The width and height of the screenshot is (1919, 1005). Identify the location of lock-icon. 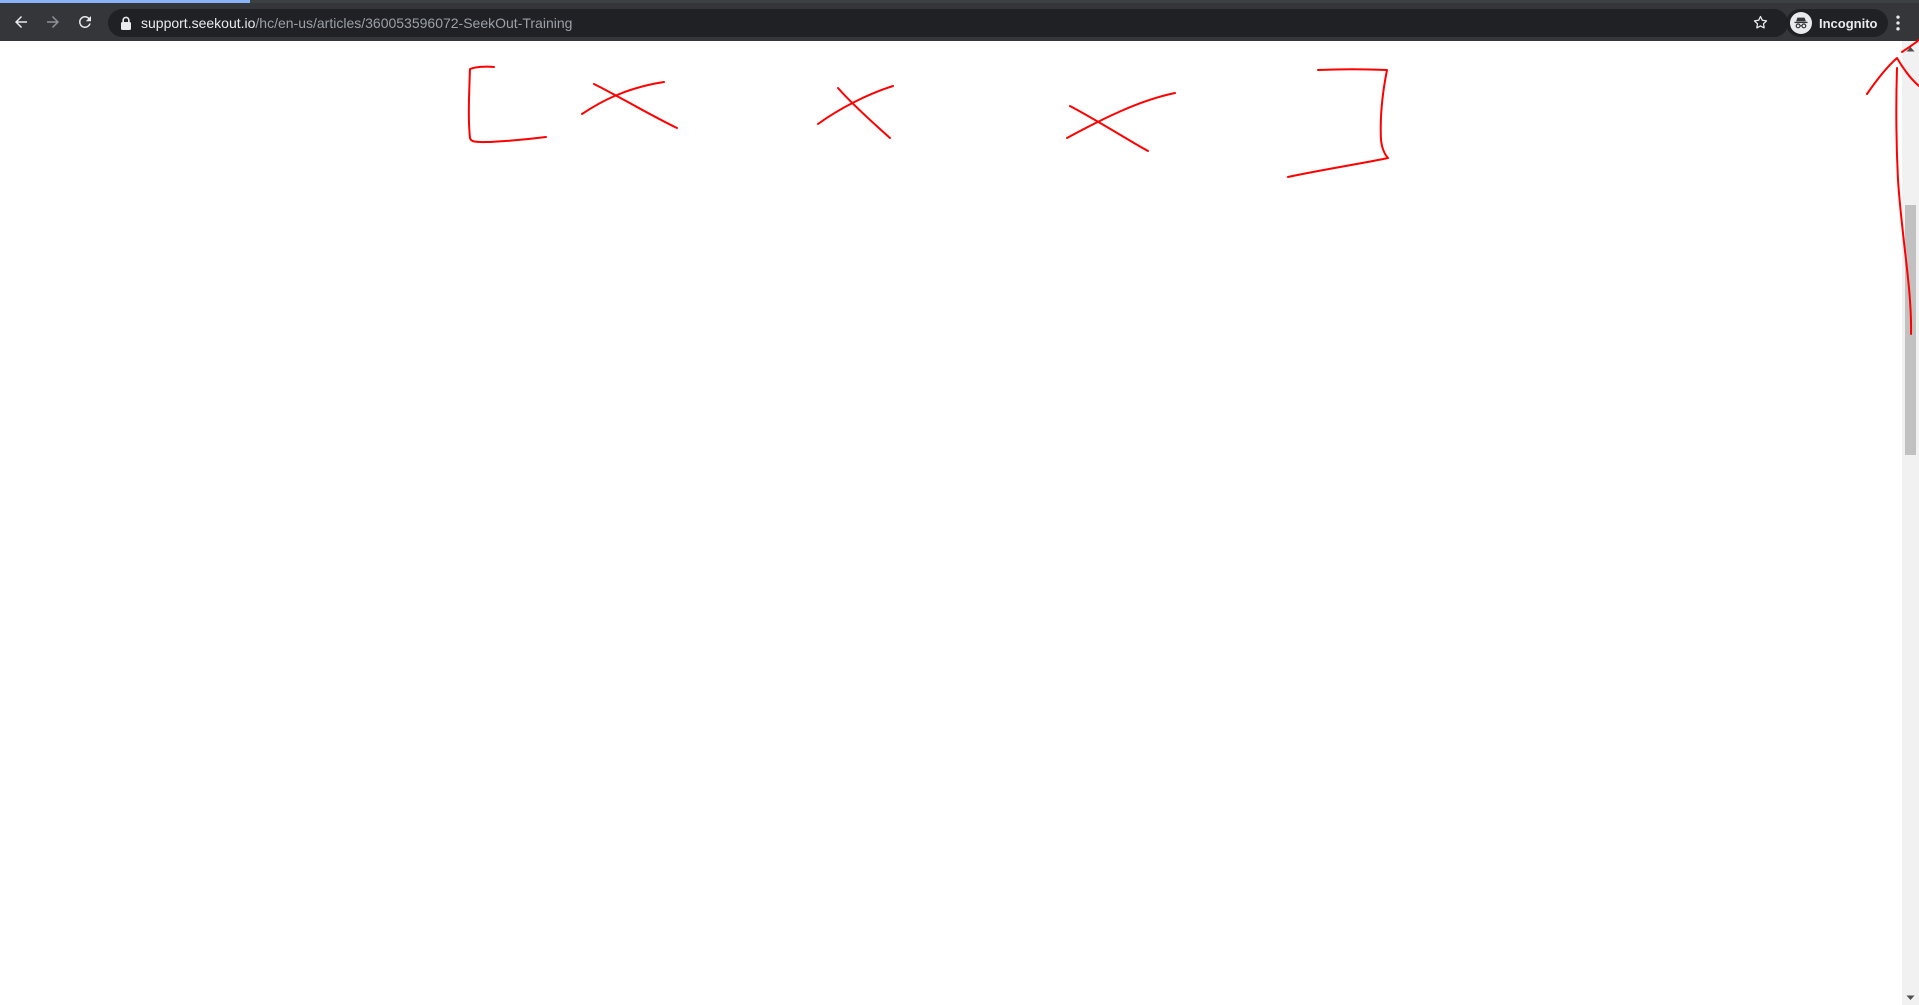
(126, 23).